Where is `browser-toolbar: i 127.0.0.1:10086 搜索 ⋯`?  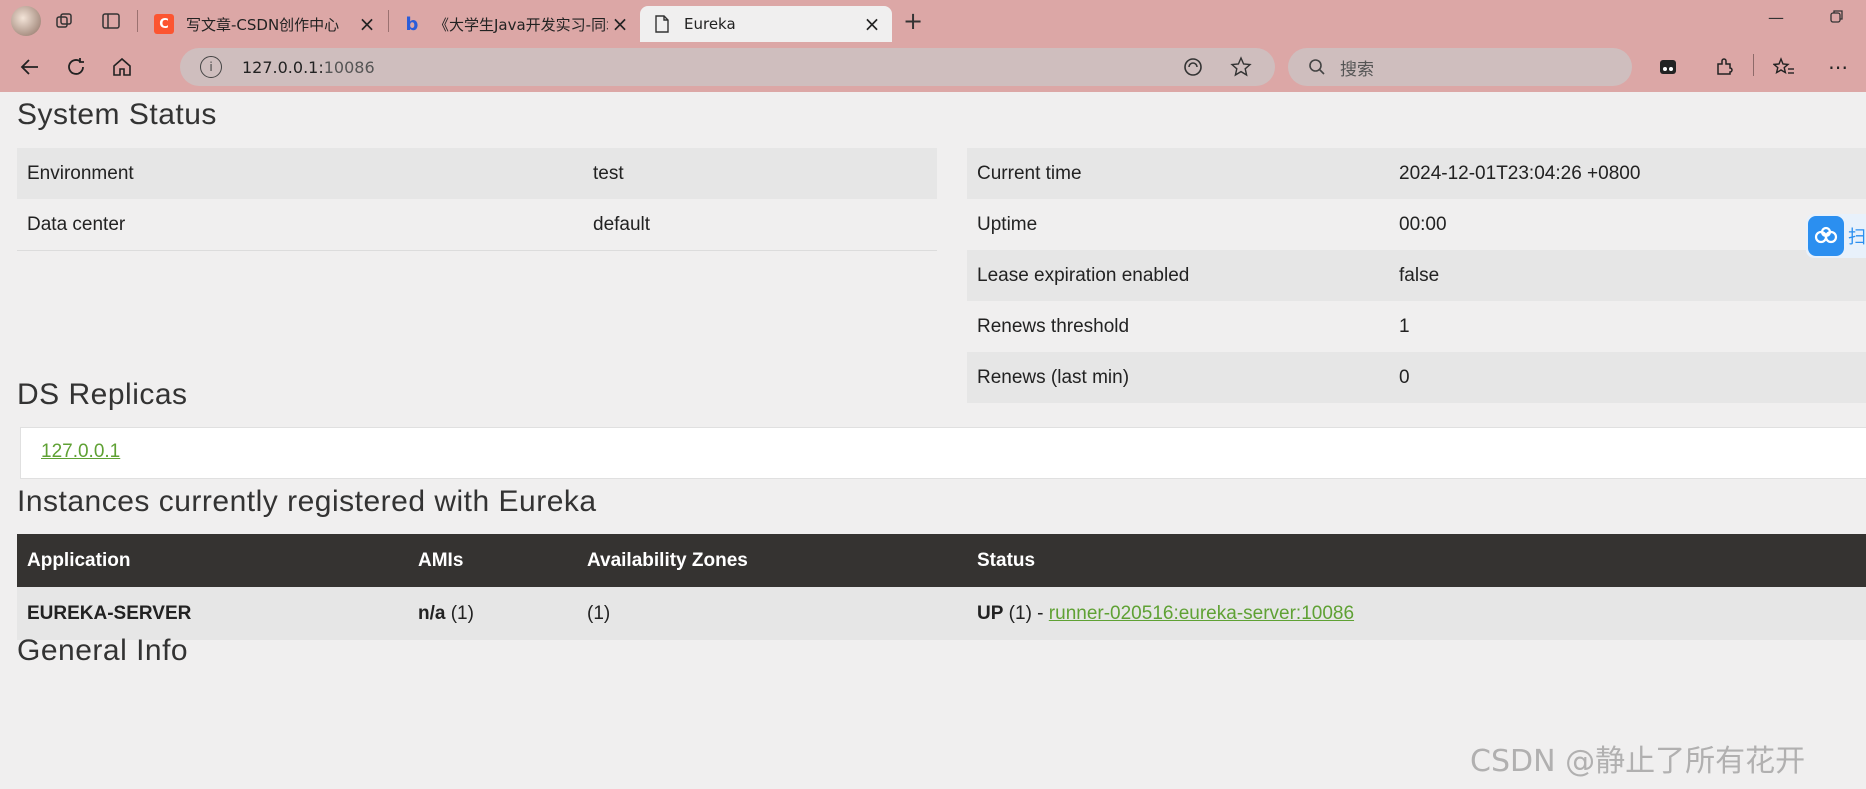 browser-toolbar: i 127.0.0.1:10086 搜索 ⋯ is located at coordinates (933, 67).